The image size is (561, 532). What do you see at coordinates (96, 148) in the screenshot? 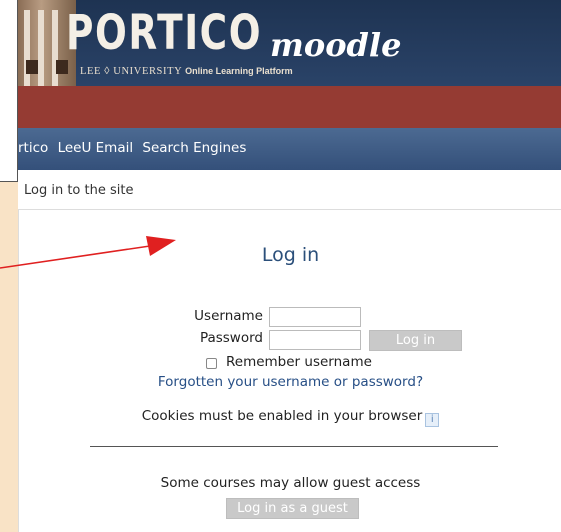
I see `nav-item-leeu-email: LeeU Email` at bounding box center [96, 148].